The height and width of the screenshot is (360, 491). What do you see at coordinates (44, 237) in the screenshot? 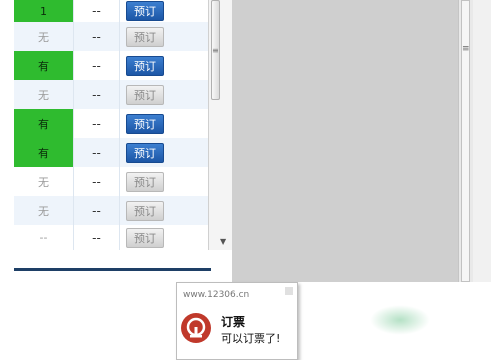
I see `seat-availability-cell: --` at bounding box center [44, 237].